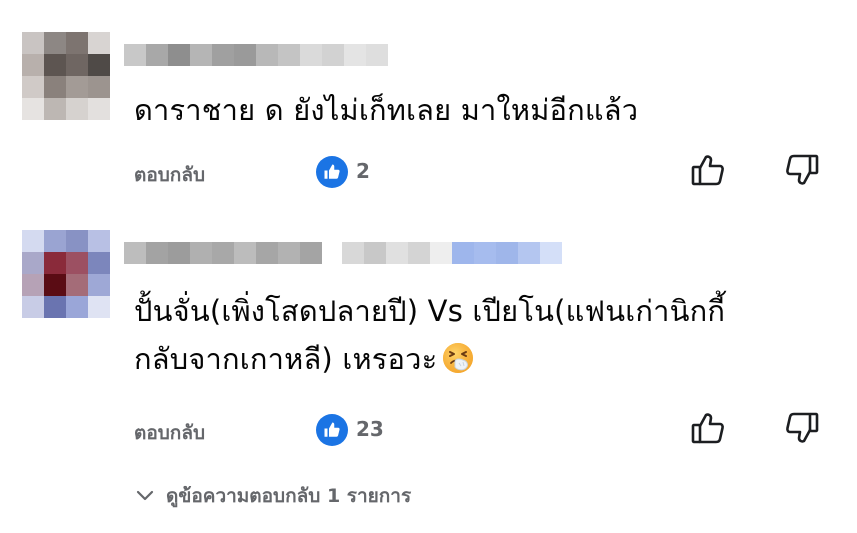 Image resolution: width=857 pixels, height=533 pixels. Describe the element at coordinates (458, 358) in the screenshot. I see `sneezing-face-icon` at that location.